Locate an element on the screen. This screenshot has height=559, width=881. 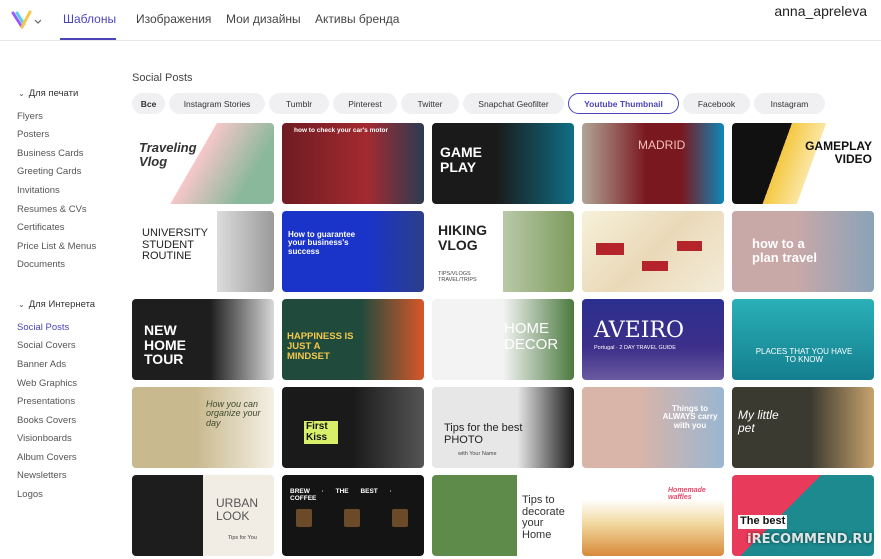
sidebar-group-label: Для Интернета is located at coordinates (62, 304).